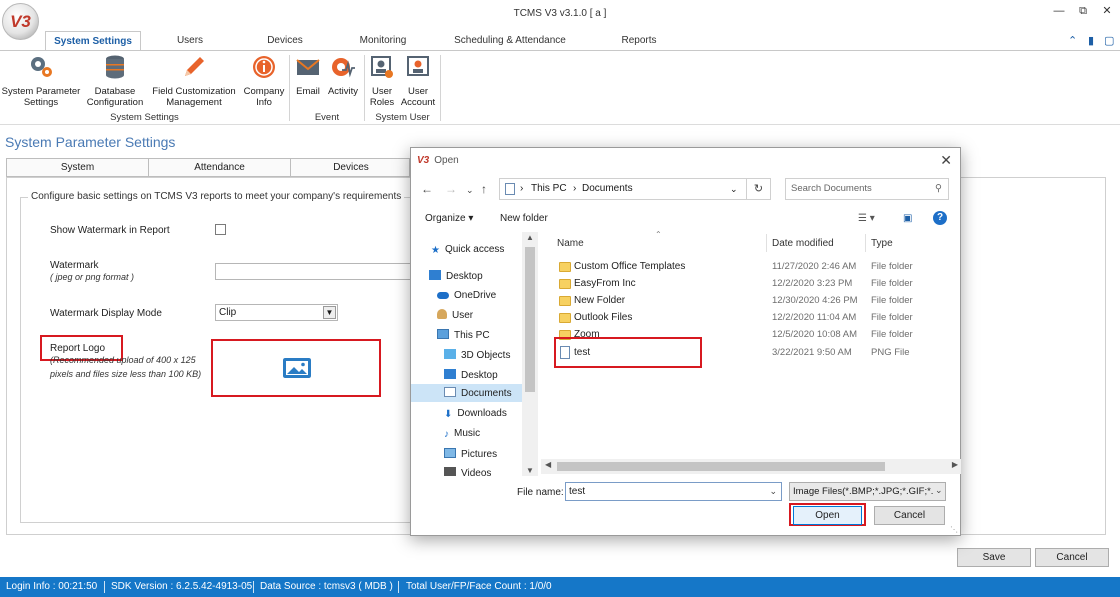 The width and height of the screenshot is (1120, 597). What do you see at coordinates (673, 491) in the screenshot?
I see `file-name-input: test ⌄` at bounding box center [673, 491].